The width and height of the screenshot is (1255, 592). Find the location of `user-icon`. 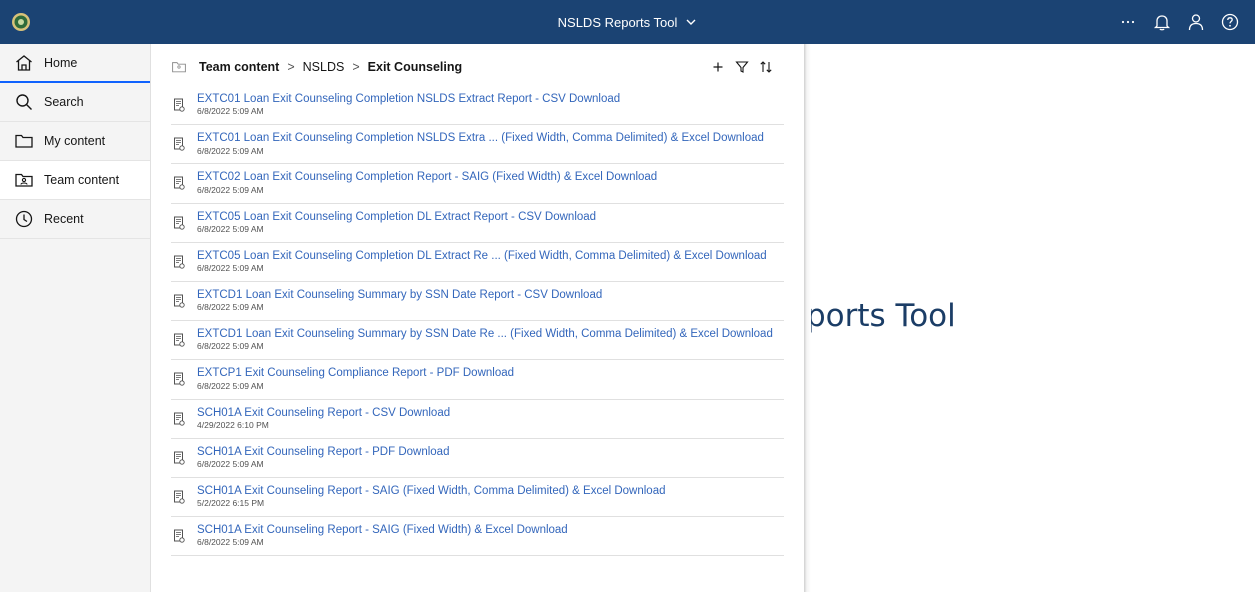

user-icon is located at coordinates (1196, 22).